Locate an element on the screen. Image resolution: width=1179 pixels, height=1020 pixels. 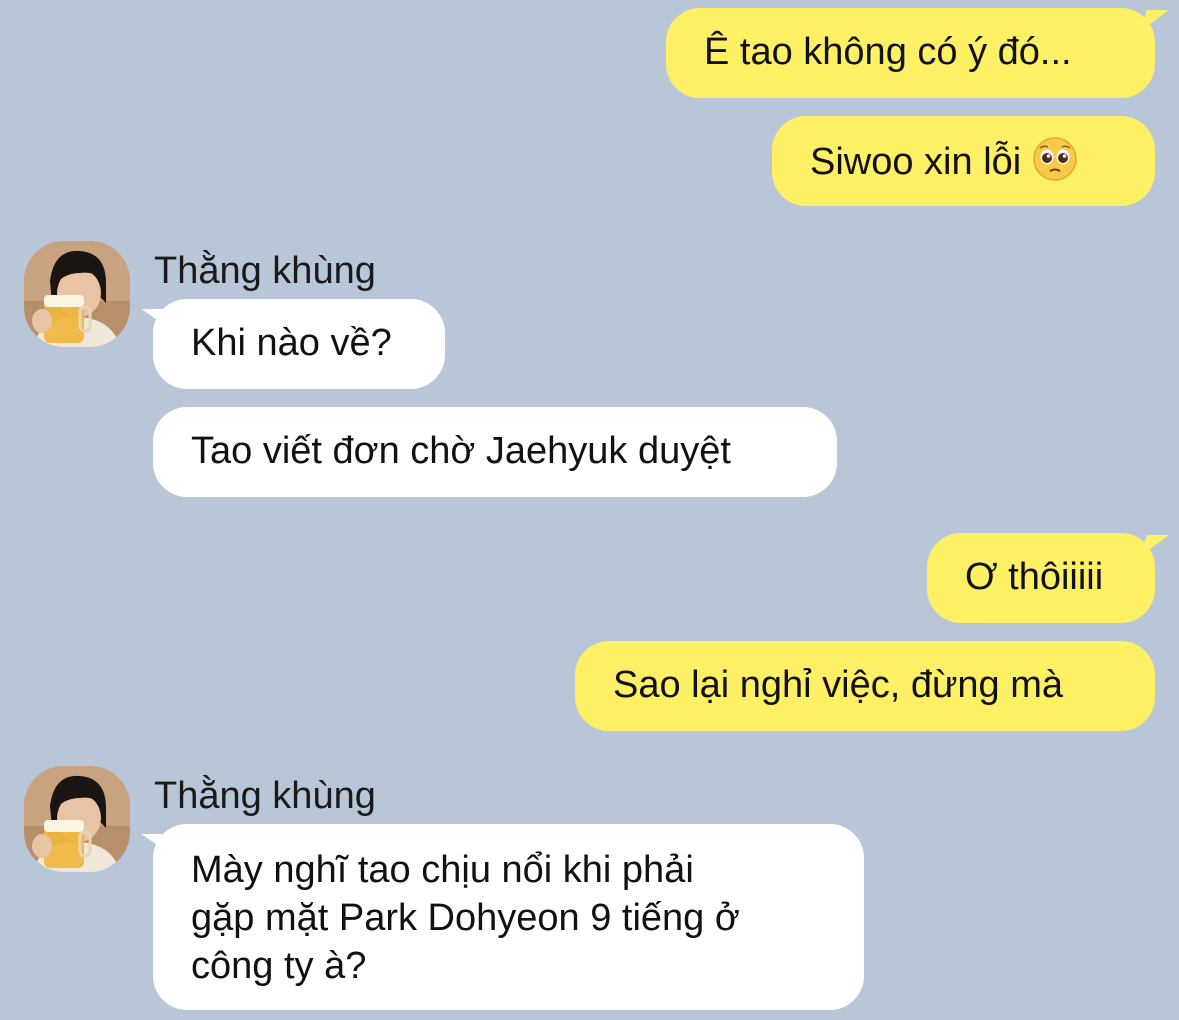
outgoing-message-bubble: Sao lại nghỉ việc, đừng mà is located at coordinates (865, 686).